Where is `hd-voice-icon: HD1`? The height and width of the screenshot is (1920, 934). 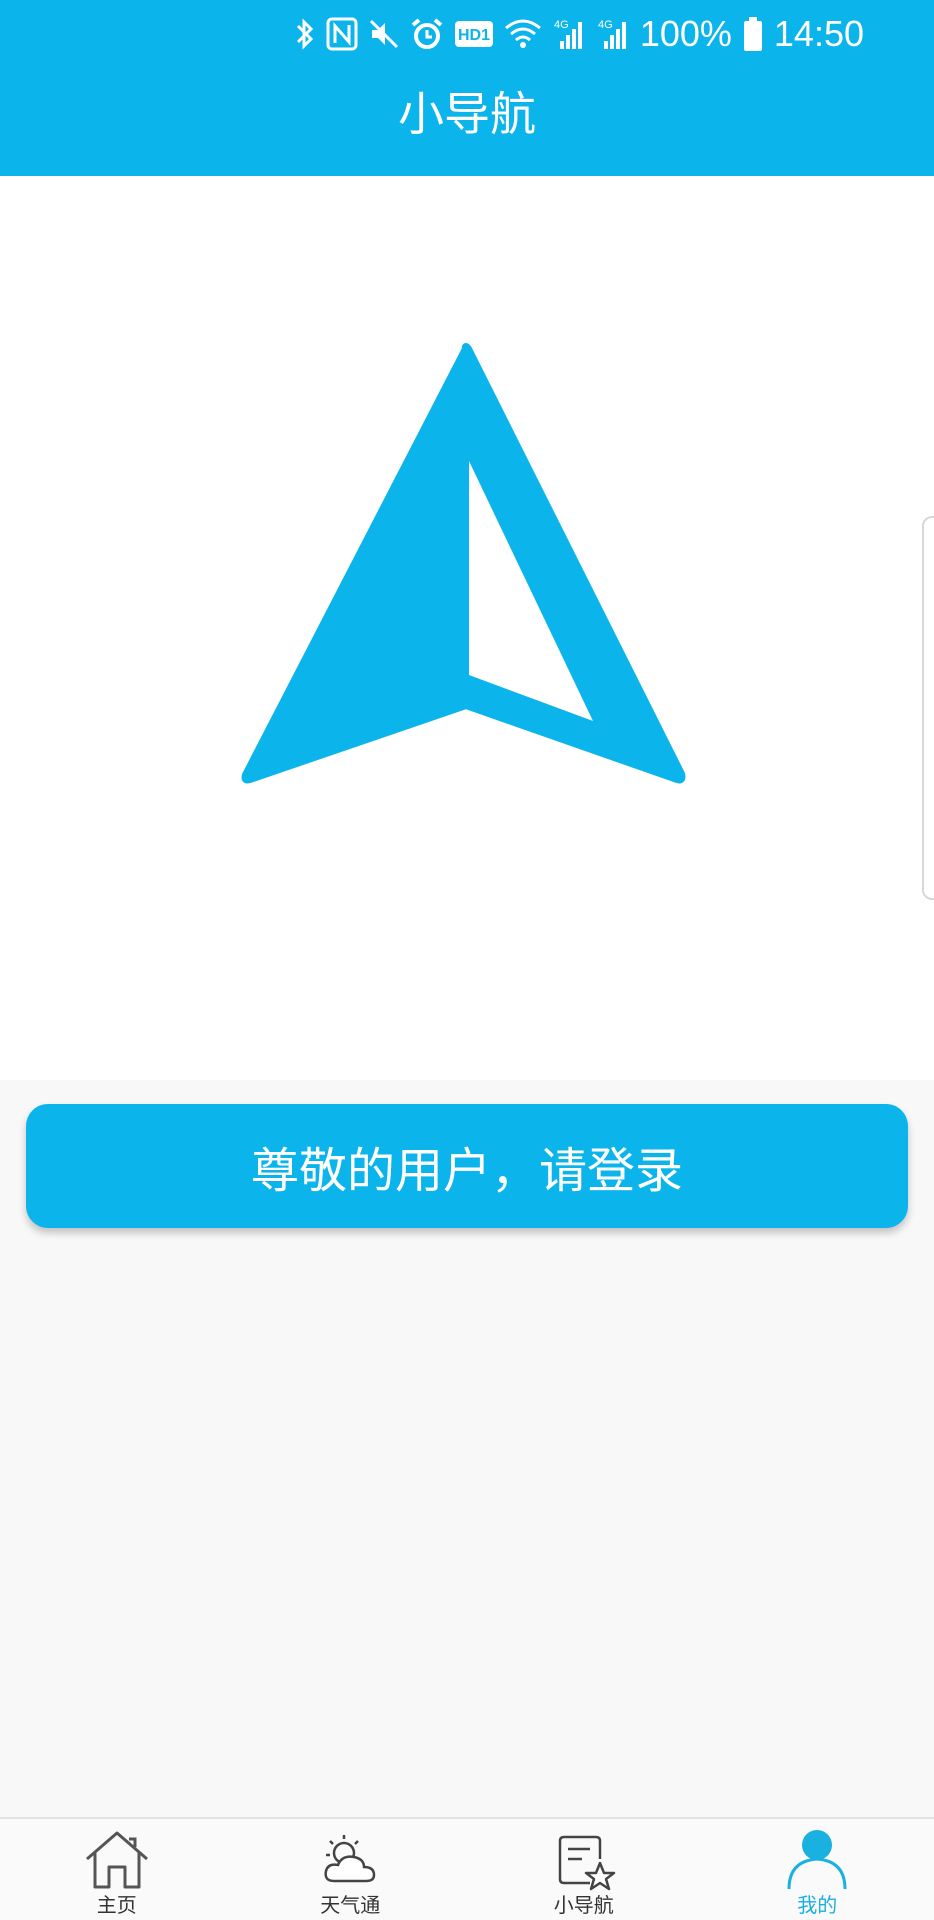
hd-voice-icon: HD1 is located at coordinates (474, 34).